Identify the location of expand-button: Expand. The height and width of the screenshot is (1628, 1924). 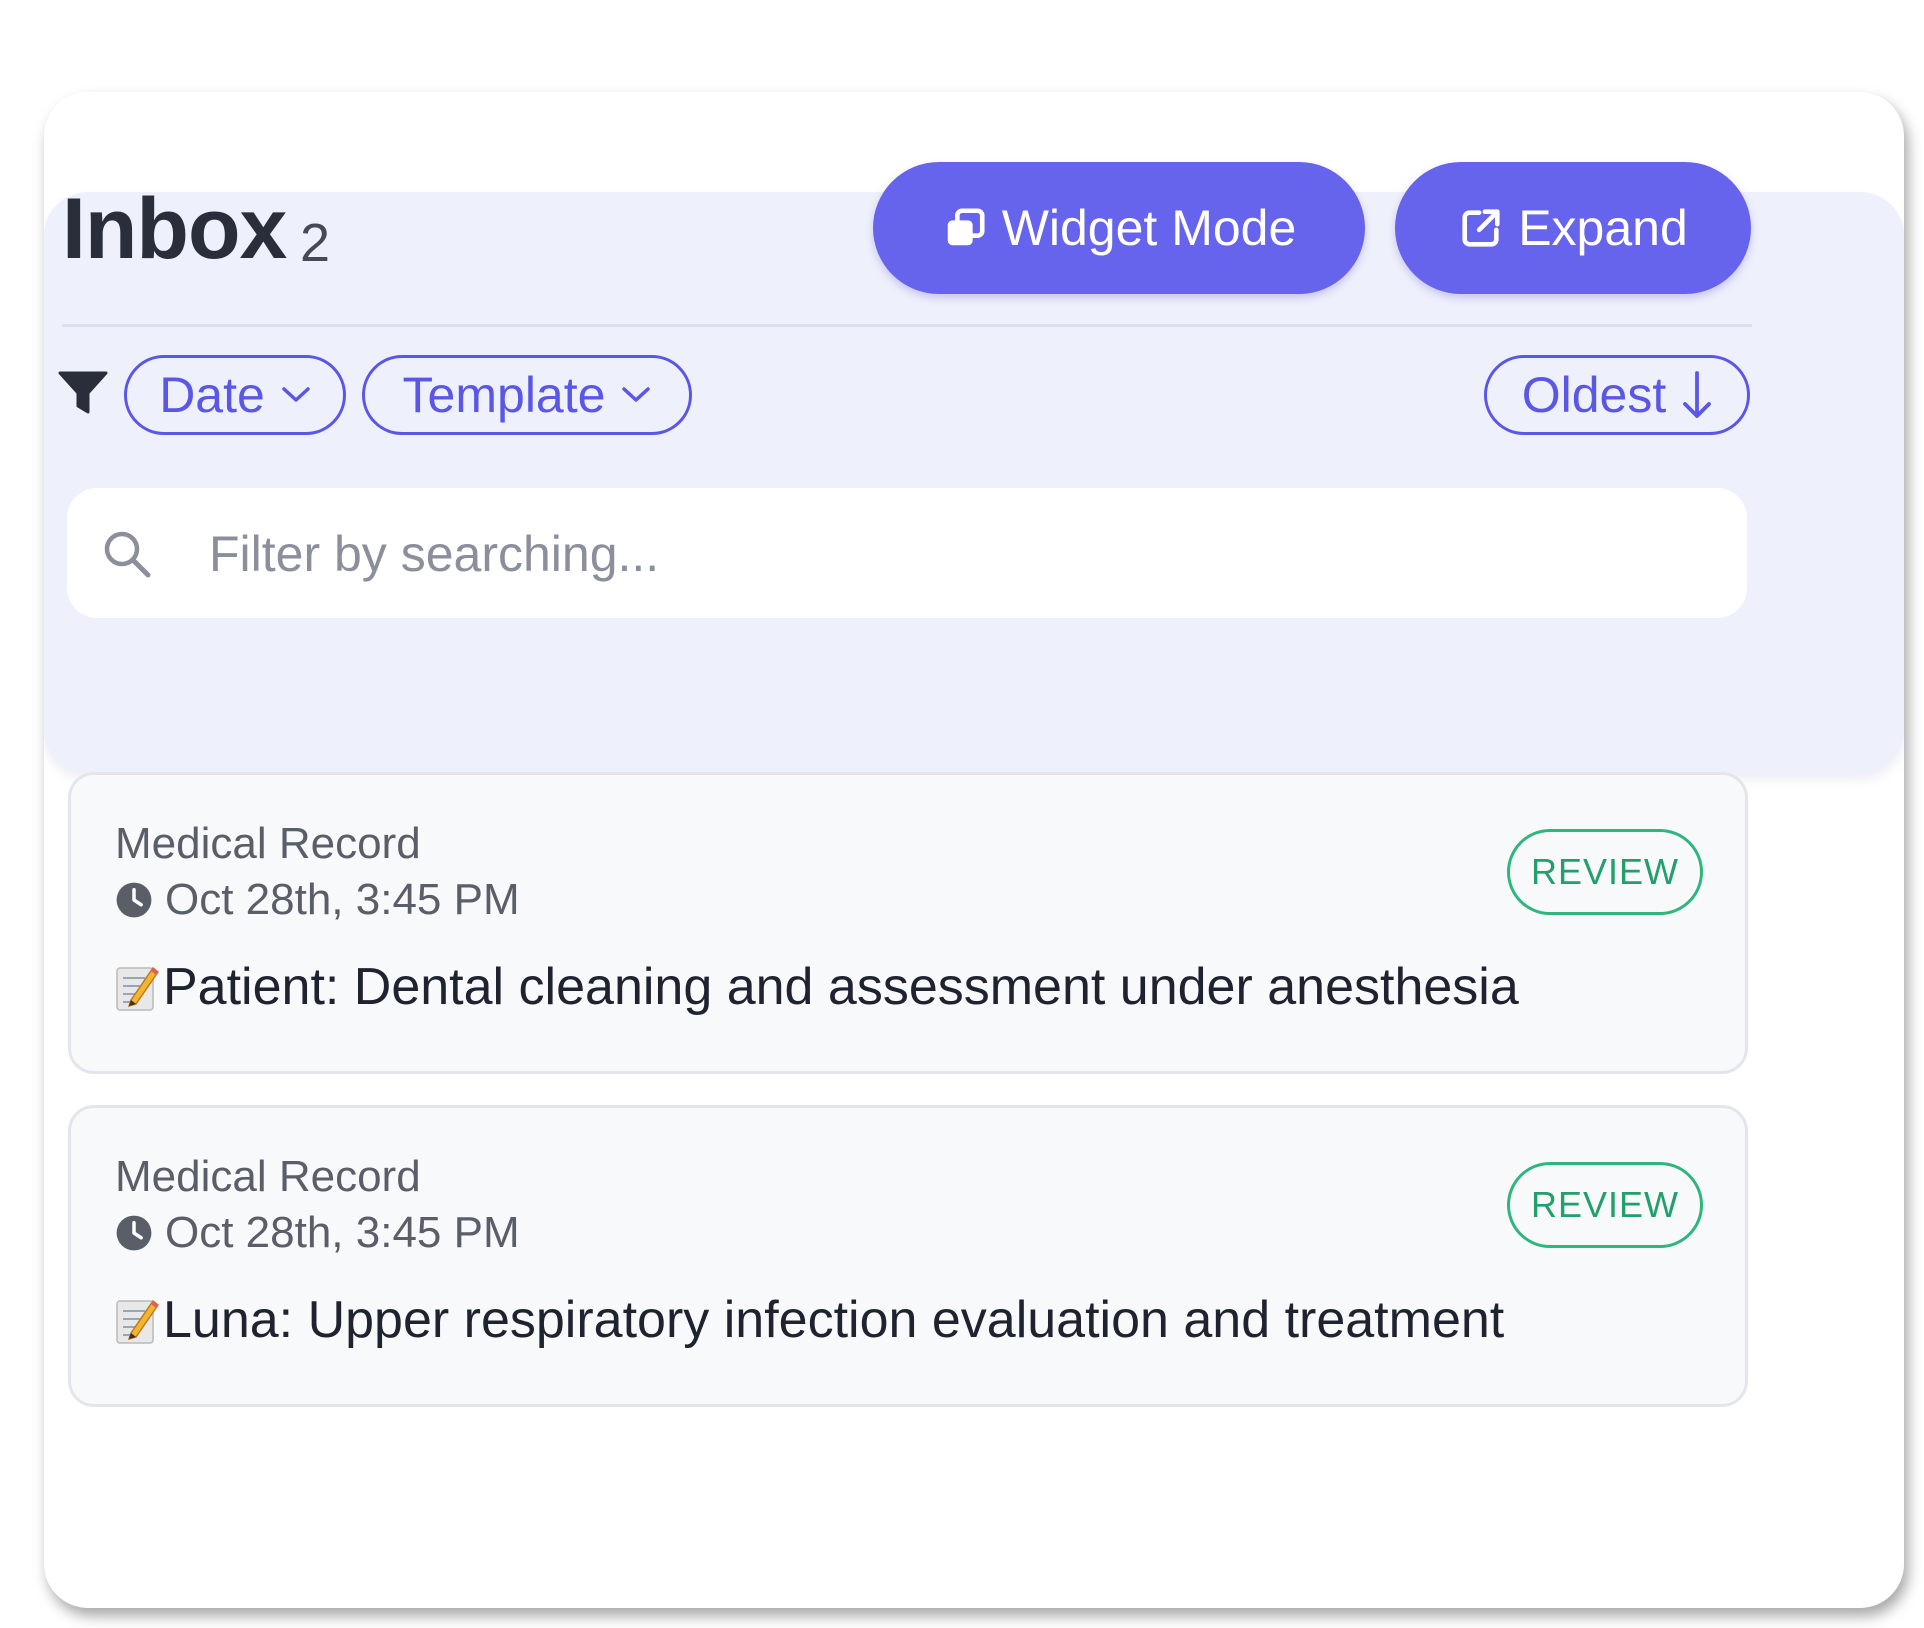
(1573, 228).